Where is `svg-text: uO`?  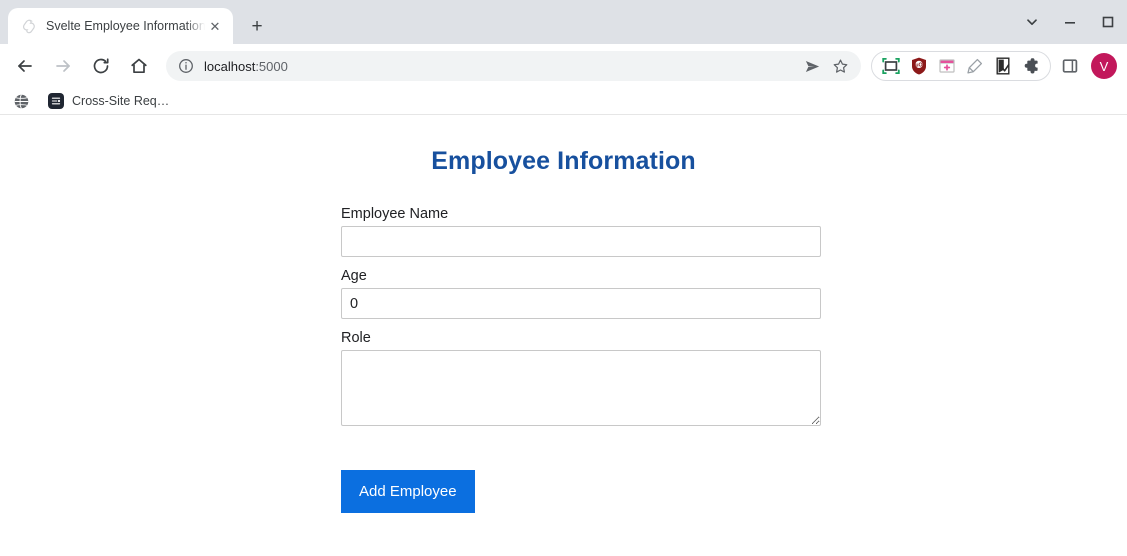 svg-text: uO is located at coordinates (918, 66).